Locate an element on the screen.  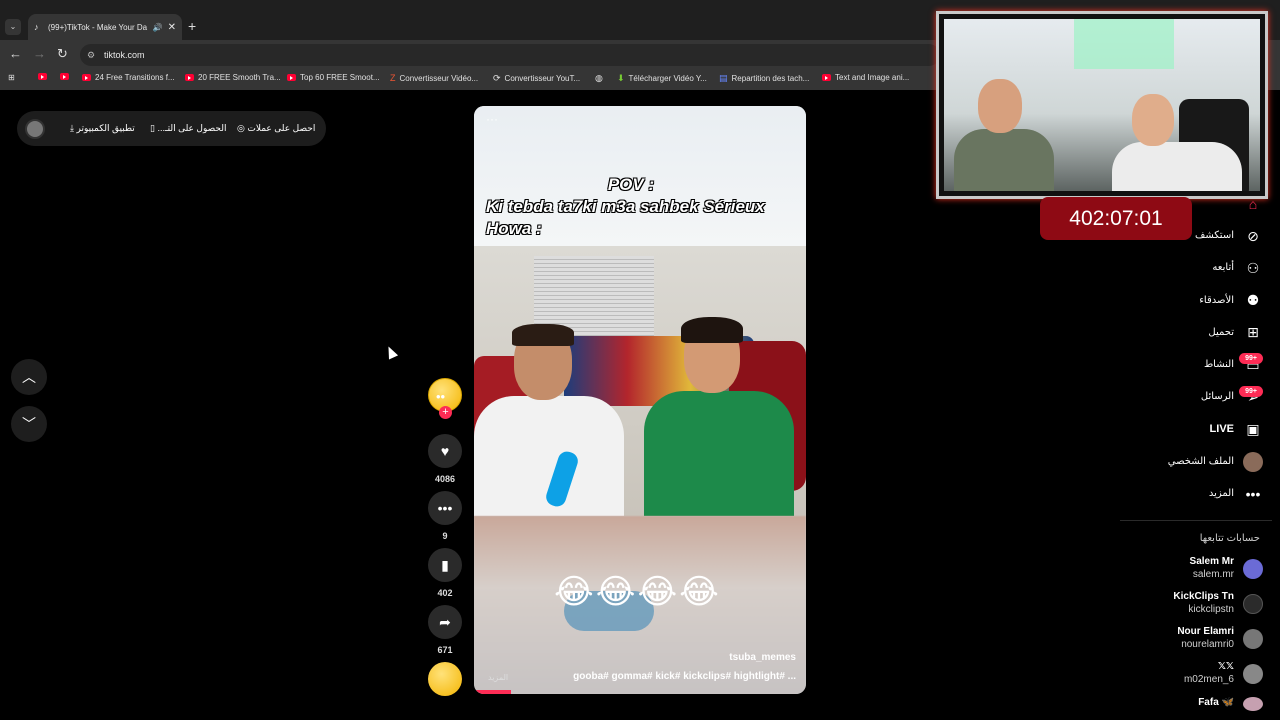
nav-messages: الرسائل is located at coordinates (1217, 396).